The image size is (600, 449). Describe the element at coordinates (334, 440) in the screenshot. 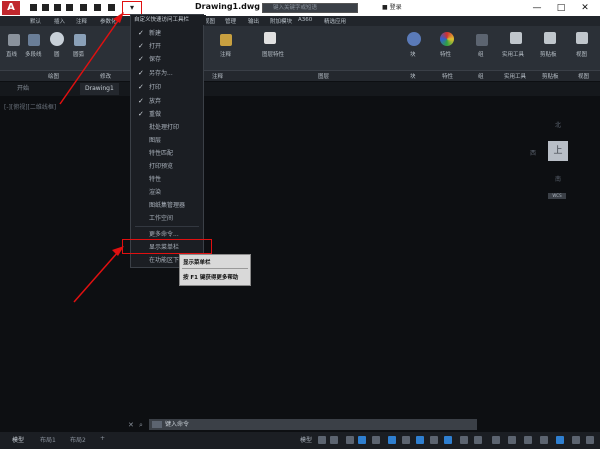

I see `snap-icon` at that location.